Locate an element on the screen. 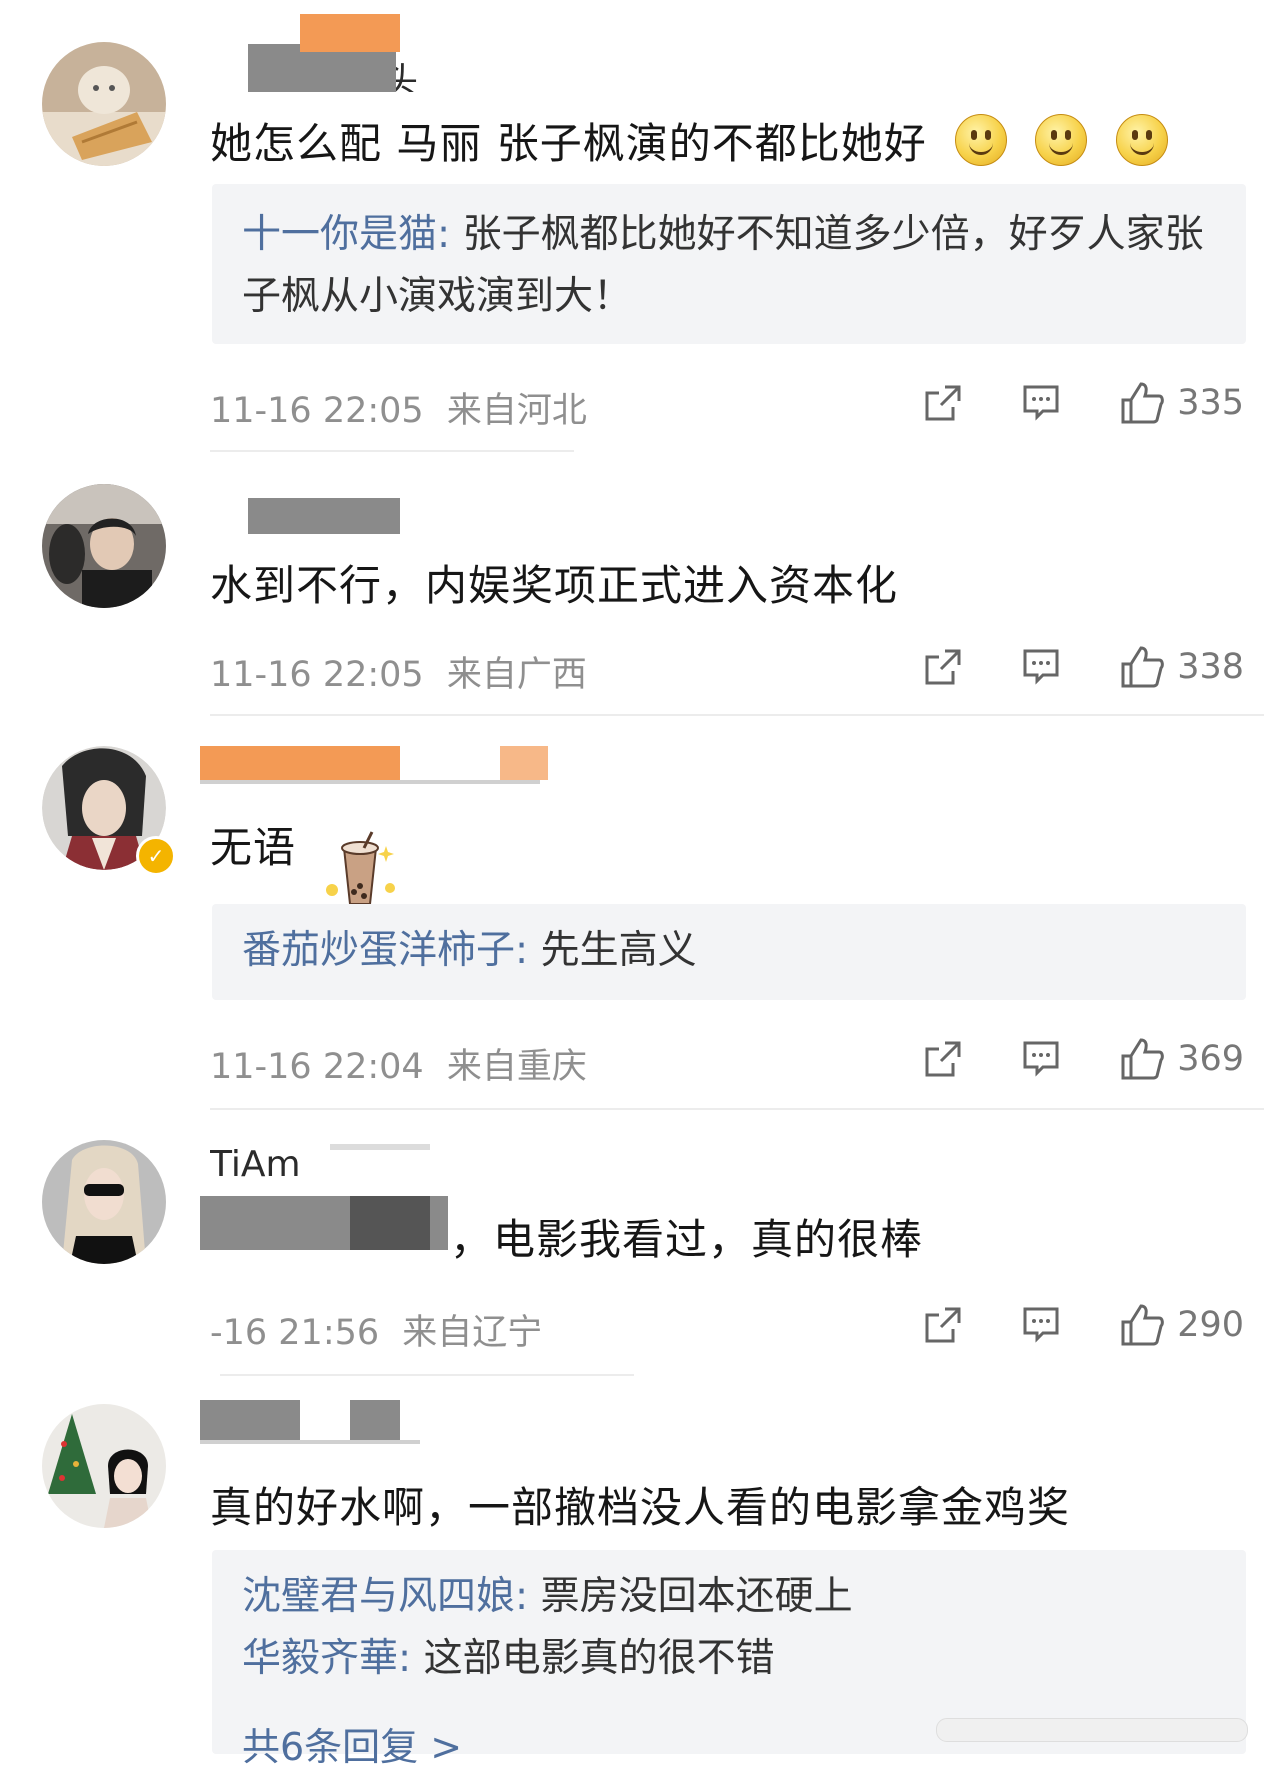  action-bar: 290 is located at coordinates (1083, 1325).